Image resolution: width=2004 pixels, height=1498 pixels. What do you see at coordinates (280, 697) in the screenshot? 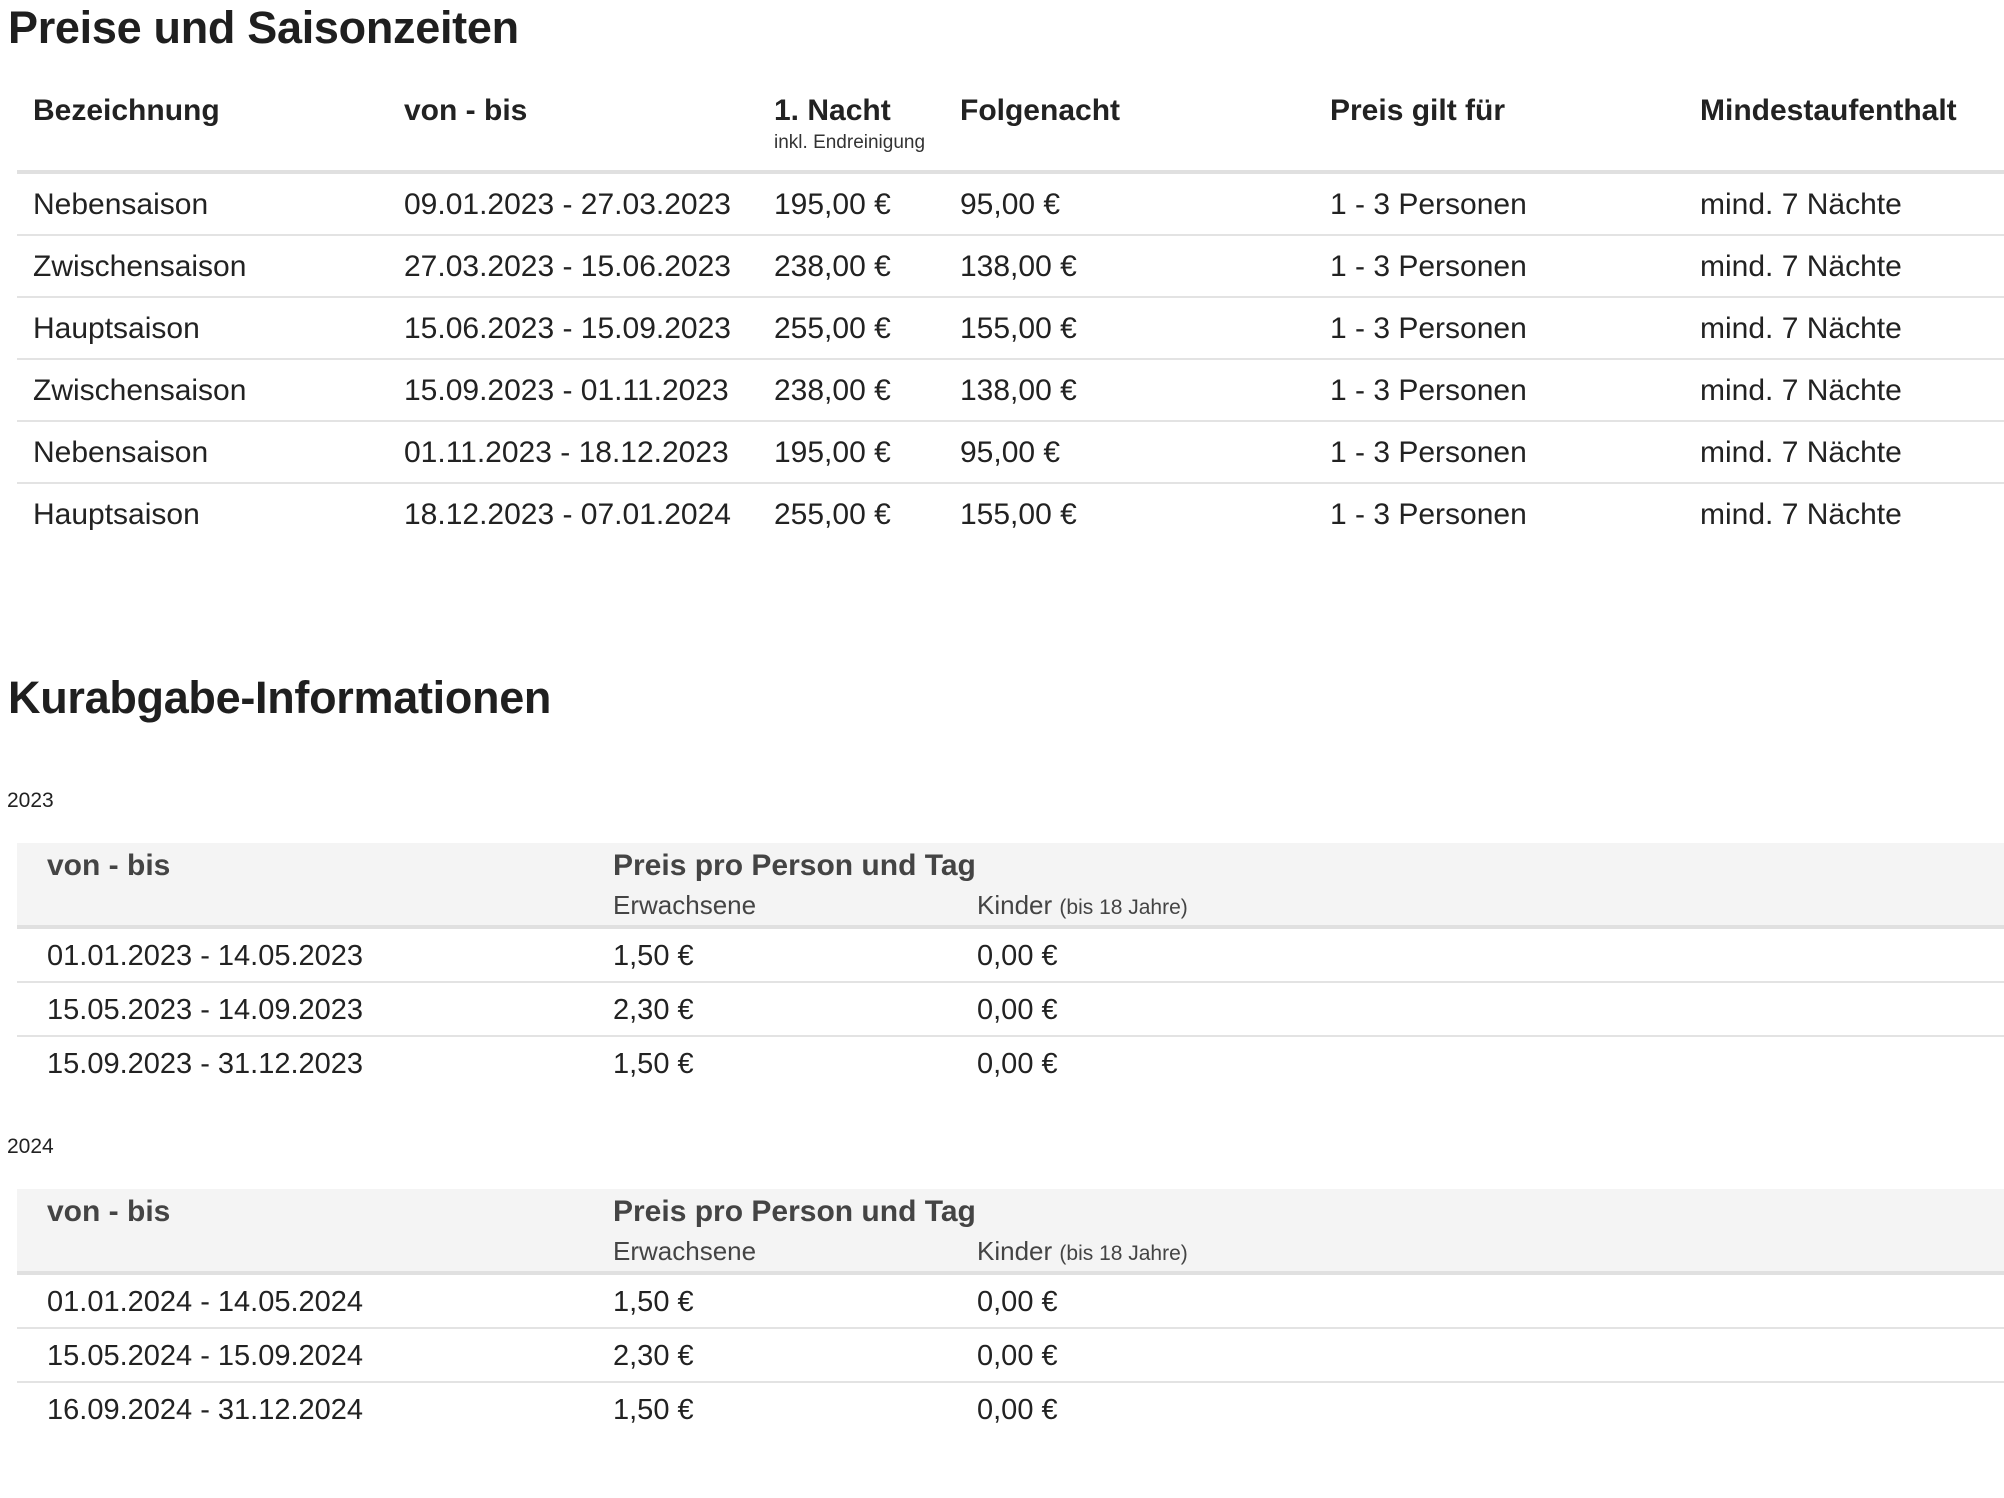
I see `kurabgabe-section-title: Kurabgabe-Informationen` at bounding box center [280, 697].